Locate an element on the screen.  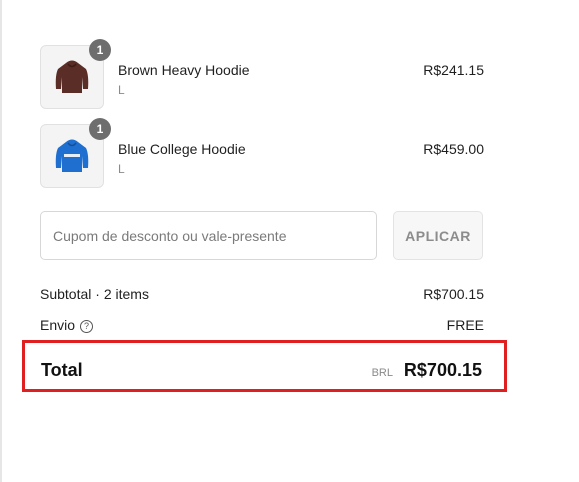
subtotal-label: Subtotal · 2 items is located at coordinates (94, 294).